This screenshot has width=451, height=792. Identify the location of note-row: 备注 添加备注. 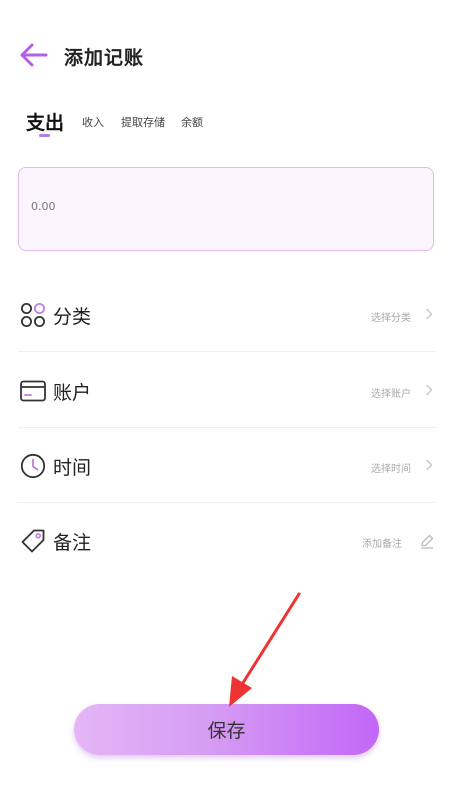
(226, 541).